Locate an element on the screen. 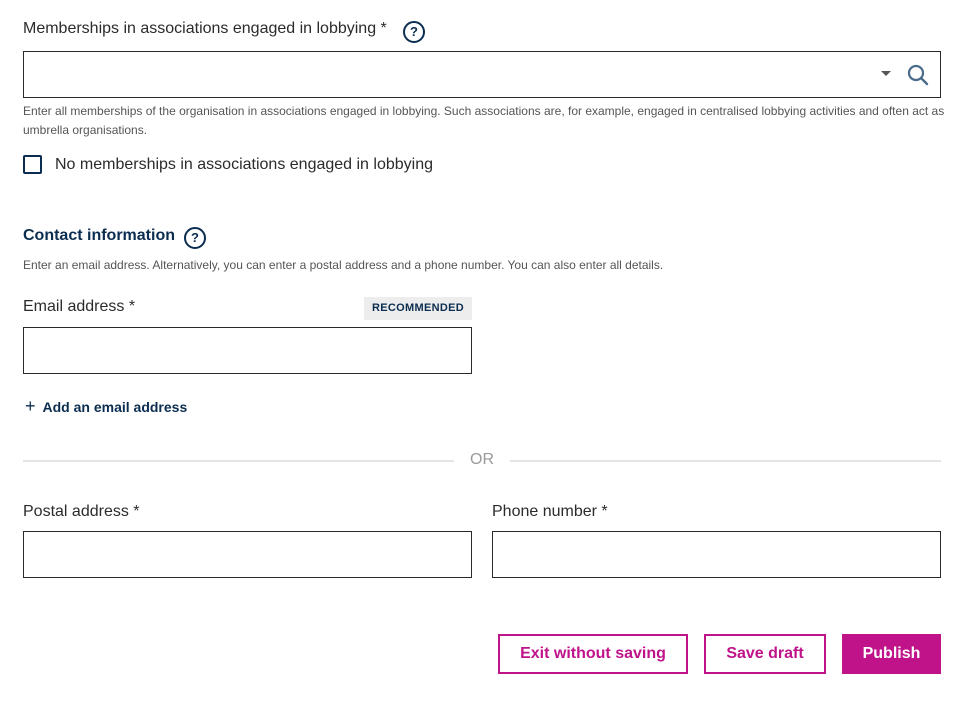 This screenshot has height=711, width=966. divider-left is located at coordinates (238, 461).